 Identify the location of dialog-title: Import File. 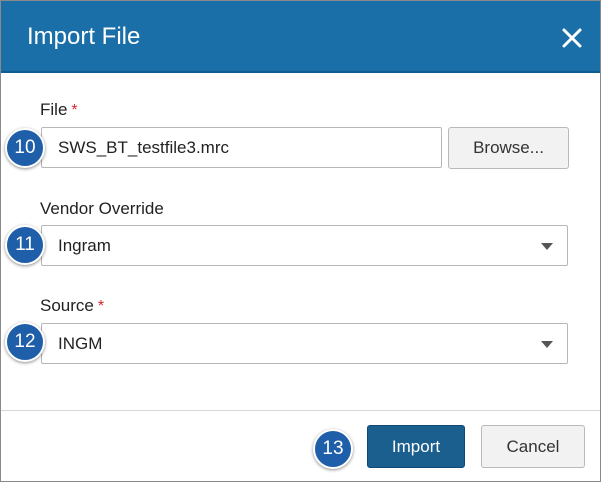
(84, 36).